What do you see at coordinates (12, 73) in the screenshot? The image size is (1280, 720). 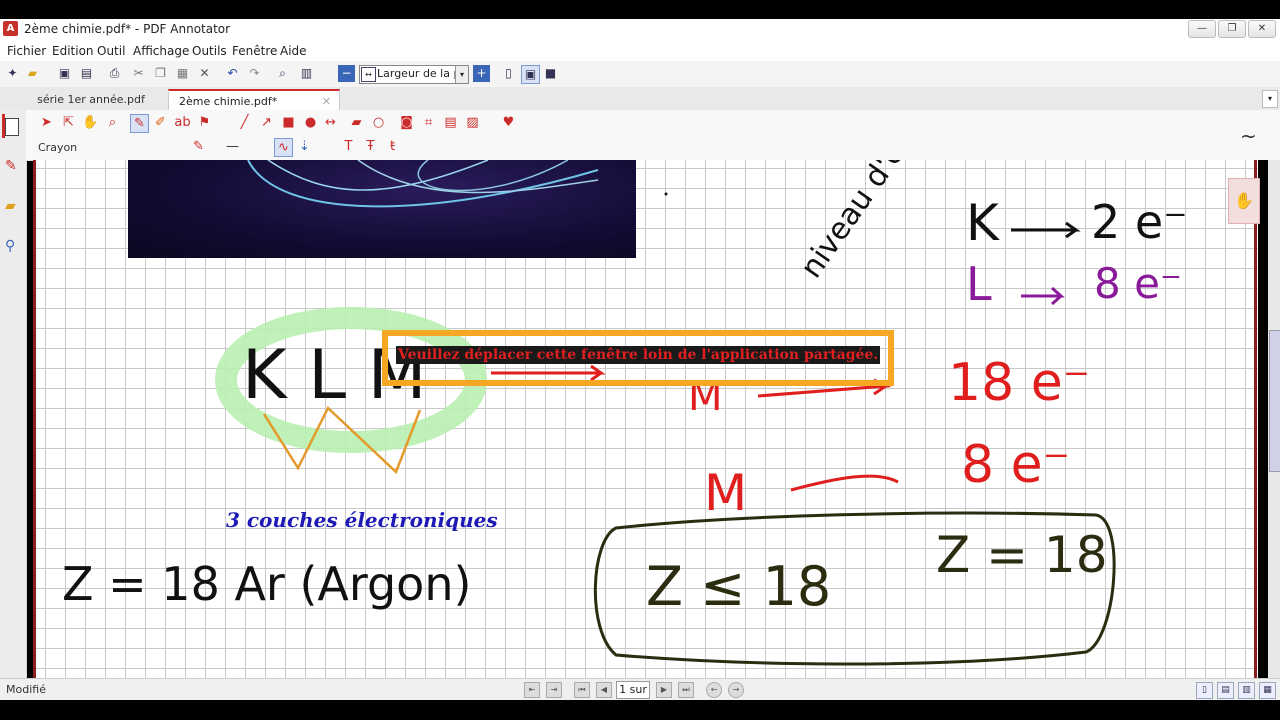 I see `new-document-icon: ✦` at bounding box center [12, 73].